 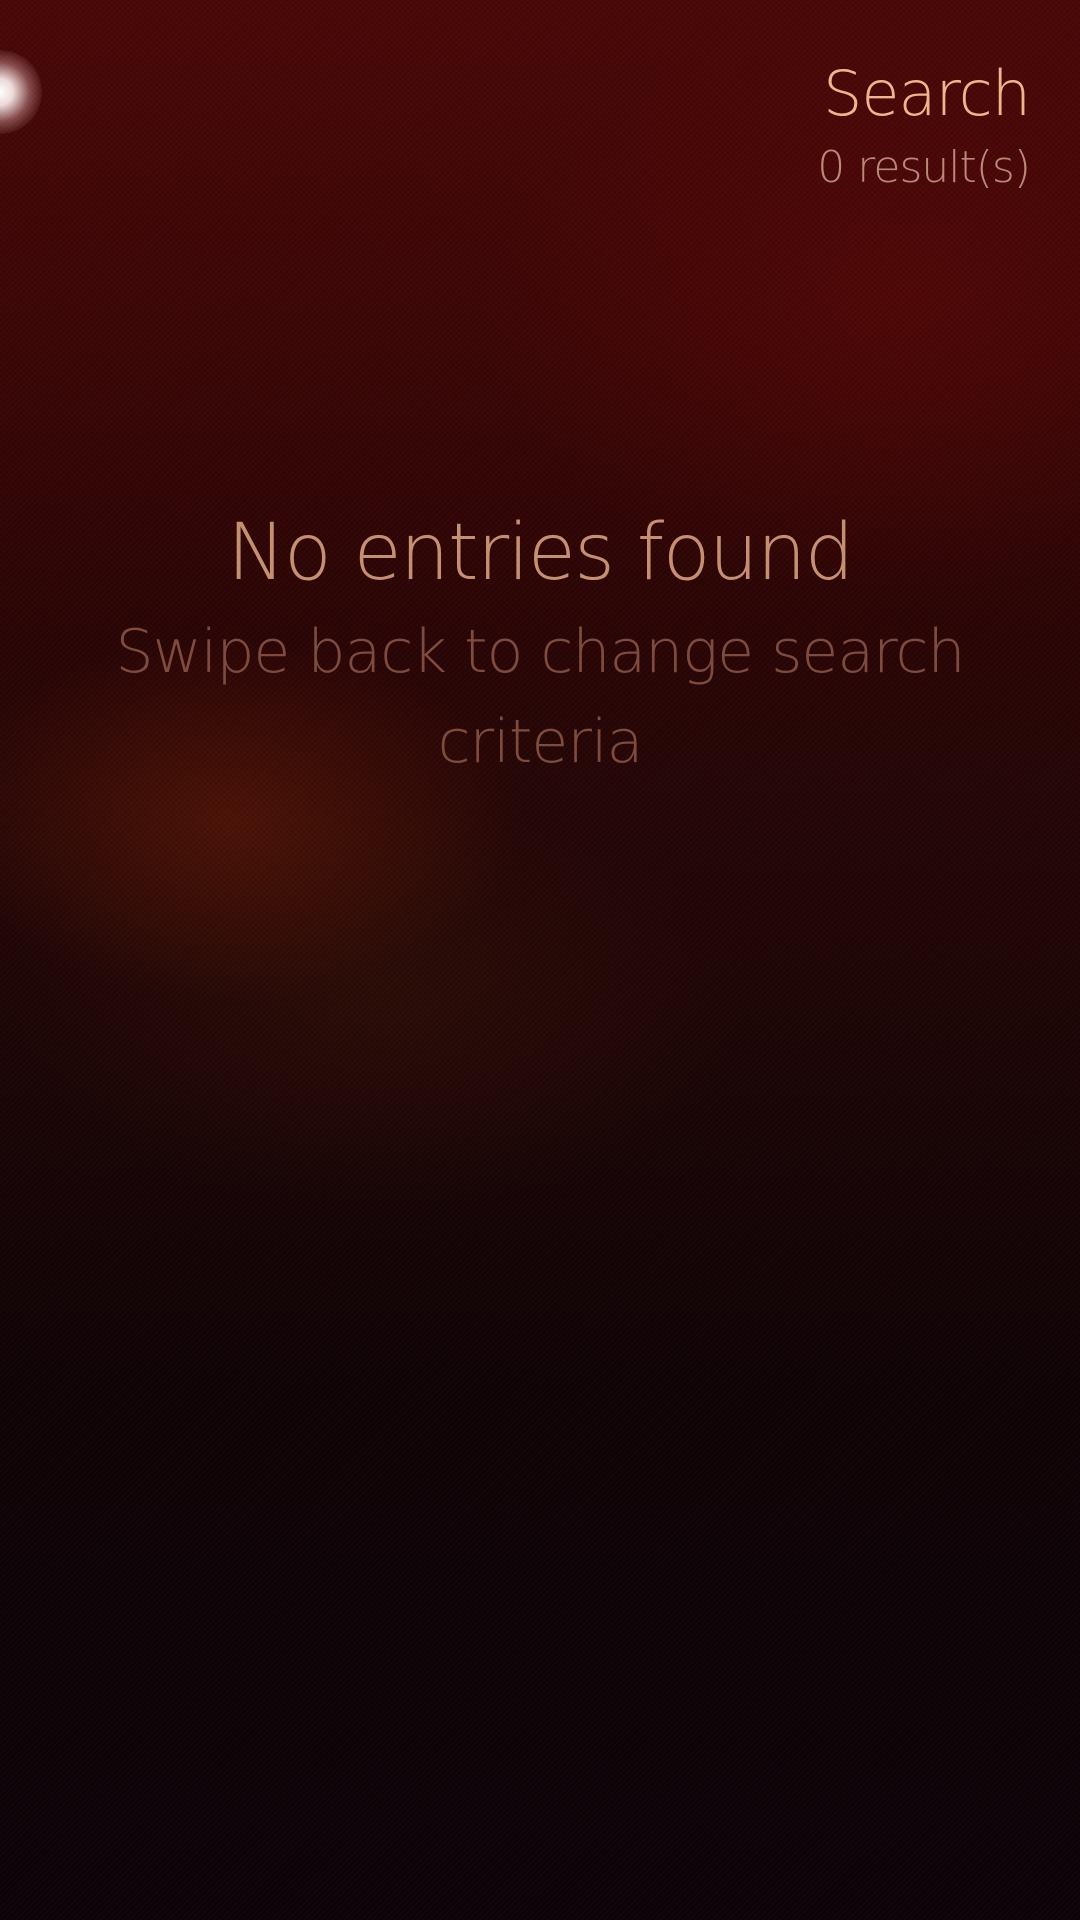 What do you see at coordinates (21, 92) in the screenshot?
I see `pulley-menu-indicator` at bounding box center [21, 92].